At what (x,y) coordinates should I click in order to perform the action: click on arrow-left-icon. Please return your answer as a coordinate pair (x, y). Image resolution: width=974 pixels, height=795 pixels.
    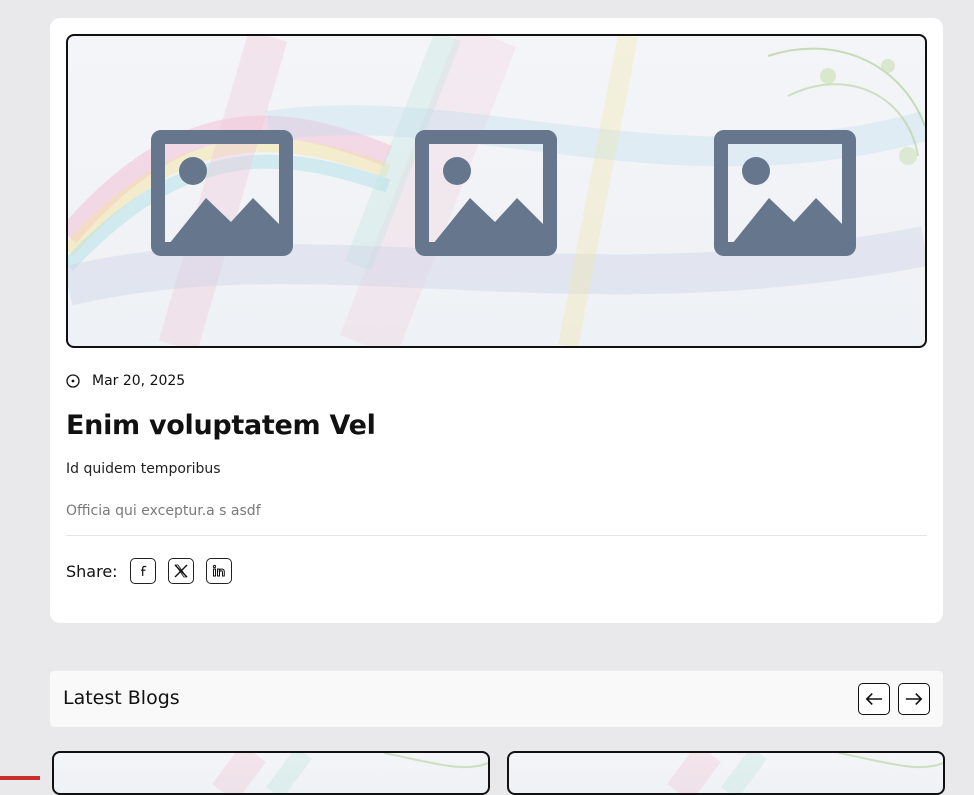
    Looking at the image, I should click on (874, 699).